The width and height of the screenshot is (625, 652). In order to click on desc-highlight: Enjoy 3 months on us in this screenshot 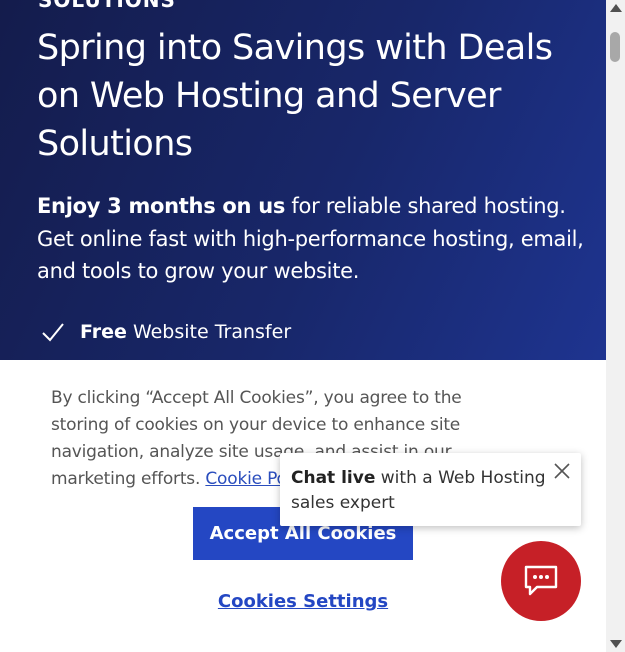, I will do `click(161, 206)`.